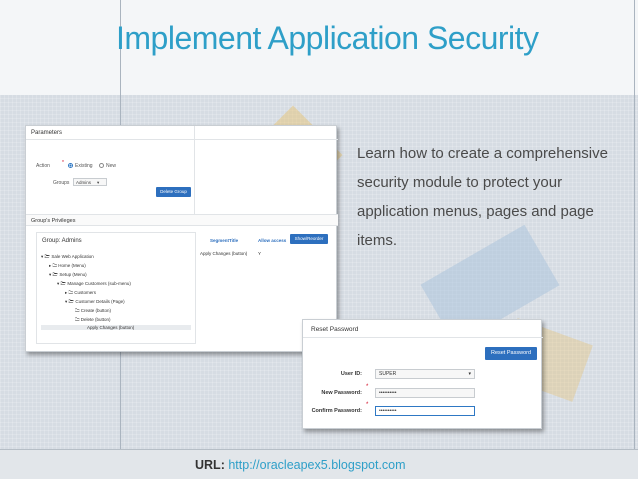 The width and height of the screenshot is (638, 479). What do you see at coordinates (210, 465) in the screenshot?
I see `footer-label: URL:` at bounding box center [210, 465].